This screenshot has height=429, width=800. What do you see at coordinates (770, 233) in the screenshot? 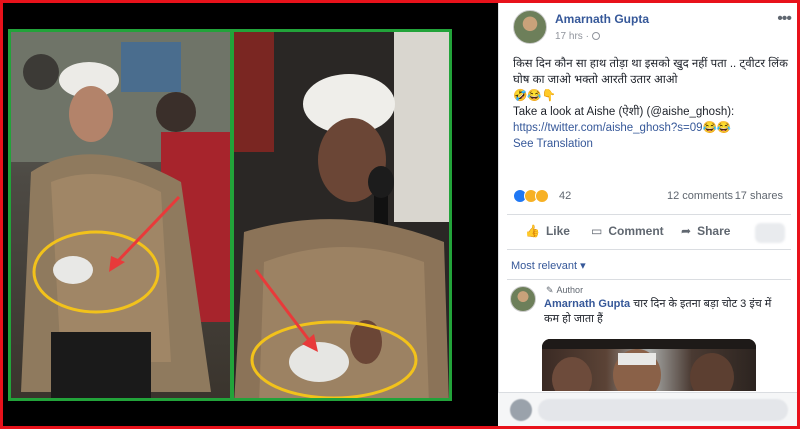
I see `blurred-reactor-avatar` at bounding box center [770, 233].